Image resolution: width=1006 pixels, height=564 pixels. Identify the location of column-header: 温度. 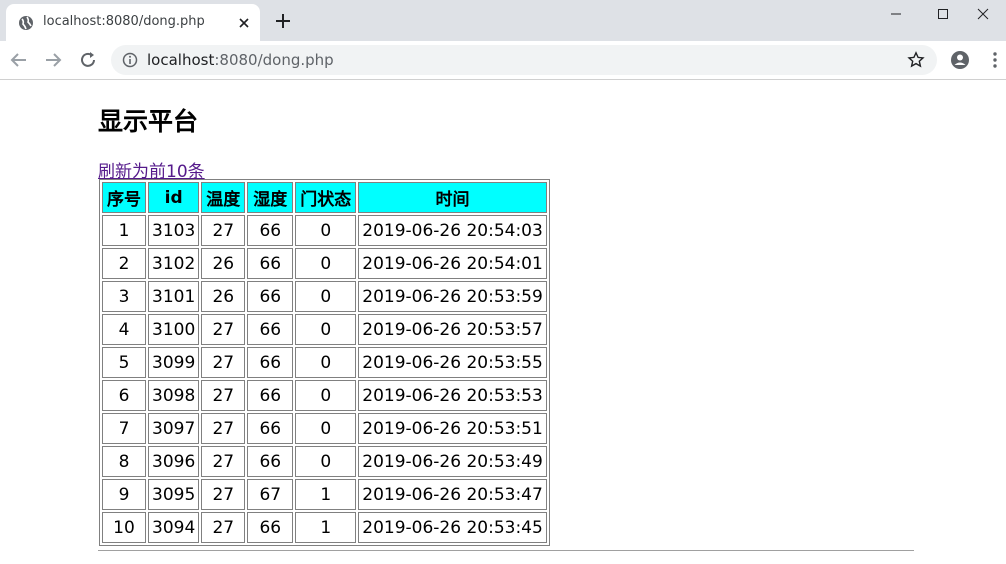
(223, 197).